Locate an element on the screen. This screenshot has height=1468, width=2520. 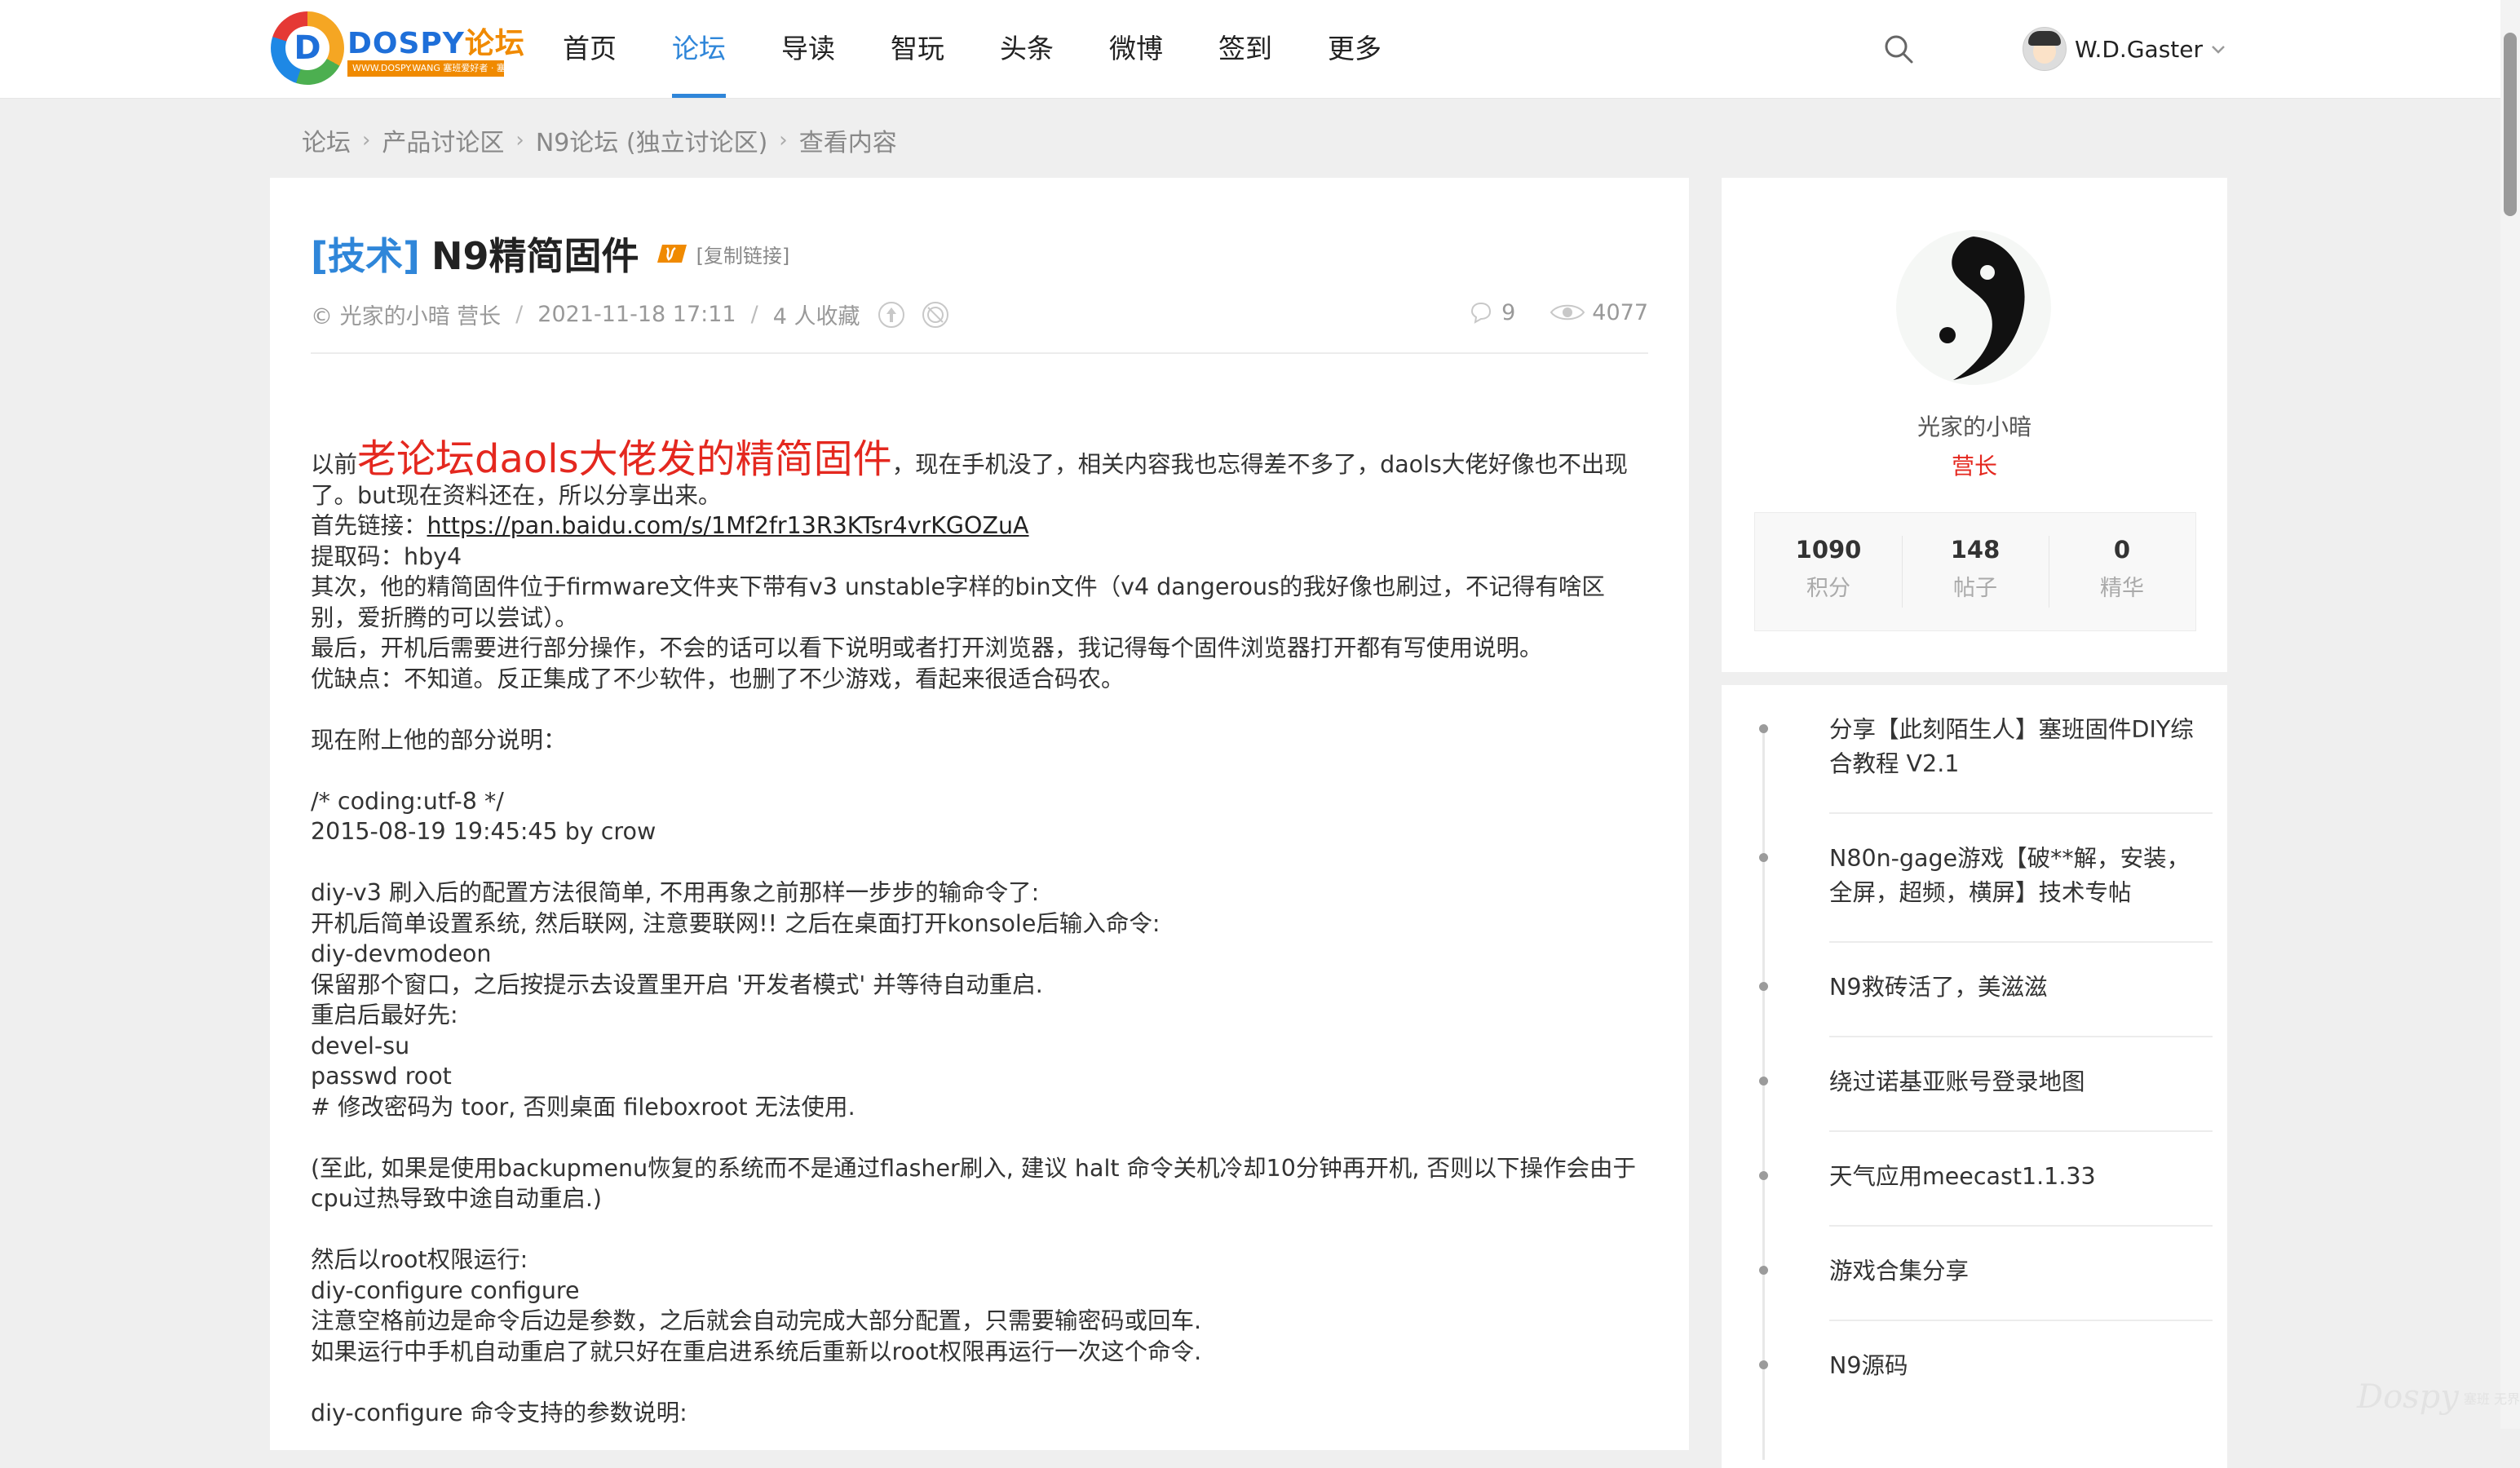
logo-title: DOSPY论坛 is located at coordinates (436, 41).